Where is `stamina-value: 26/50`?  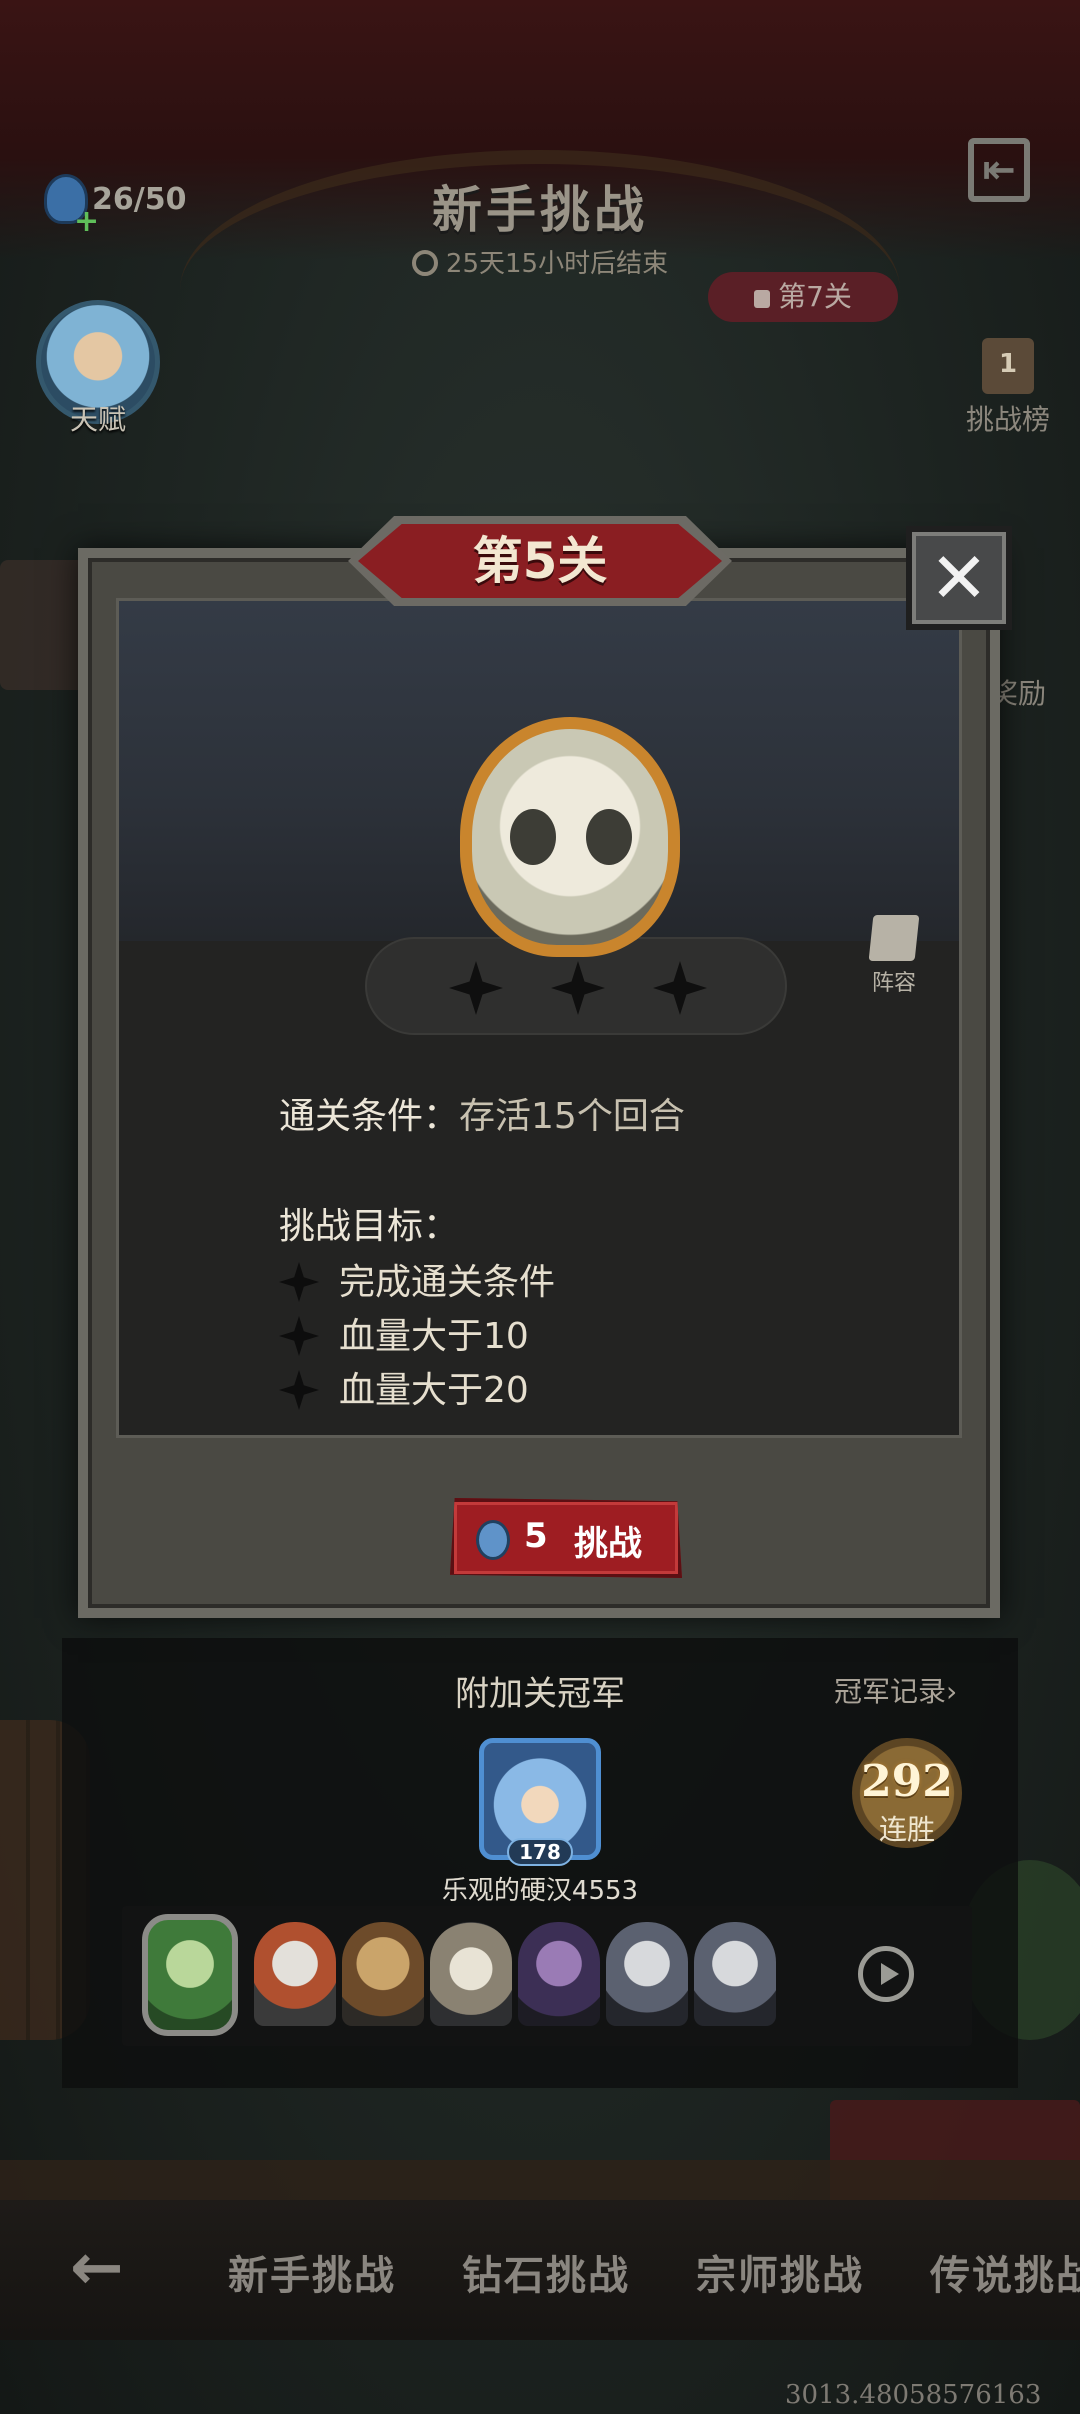
stamina-value: 26/50 is located at coordinates (139, 199).